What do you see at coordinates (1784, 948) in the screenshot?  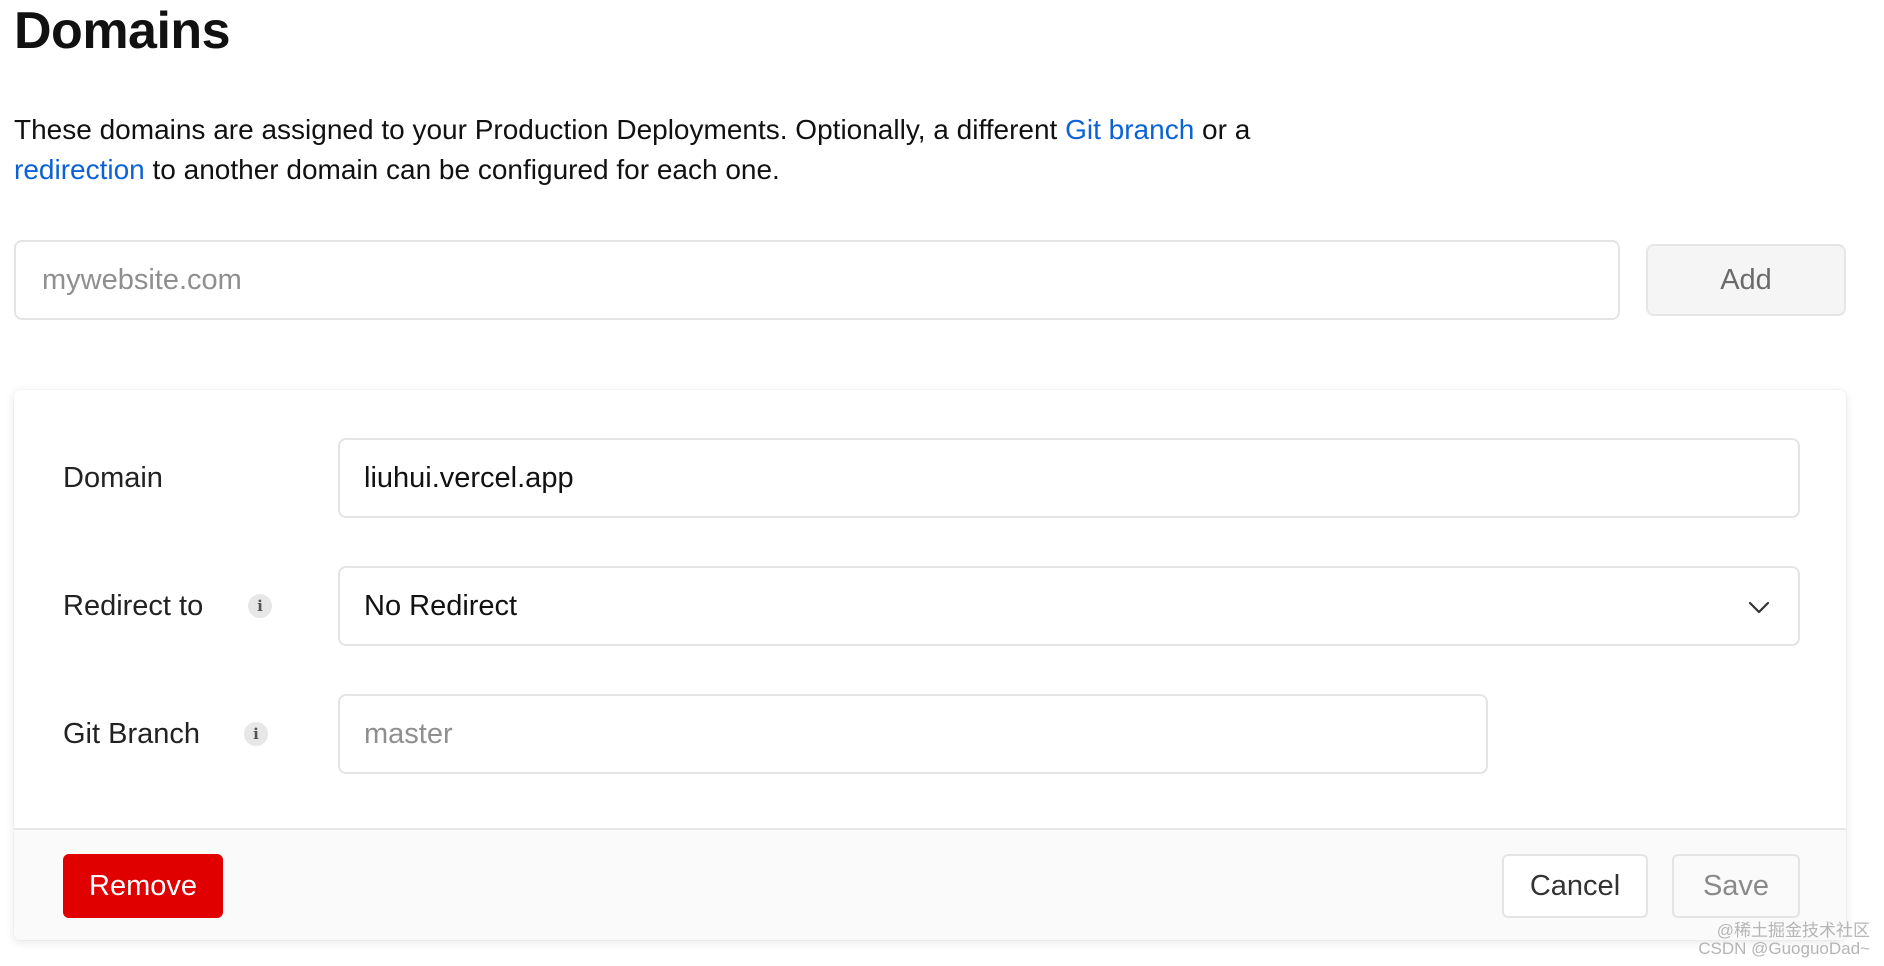 I see `watermark-line-2: CSDN @GuoguoDad~` at bounding box center [1784, 948].